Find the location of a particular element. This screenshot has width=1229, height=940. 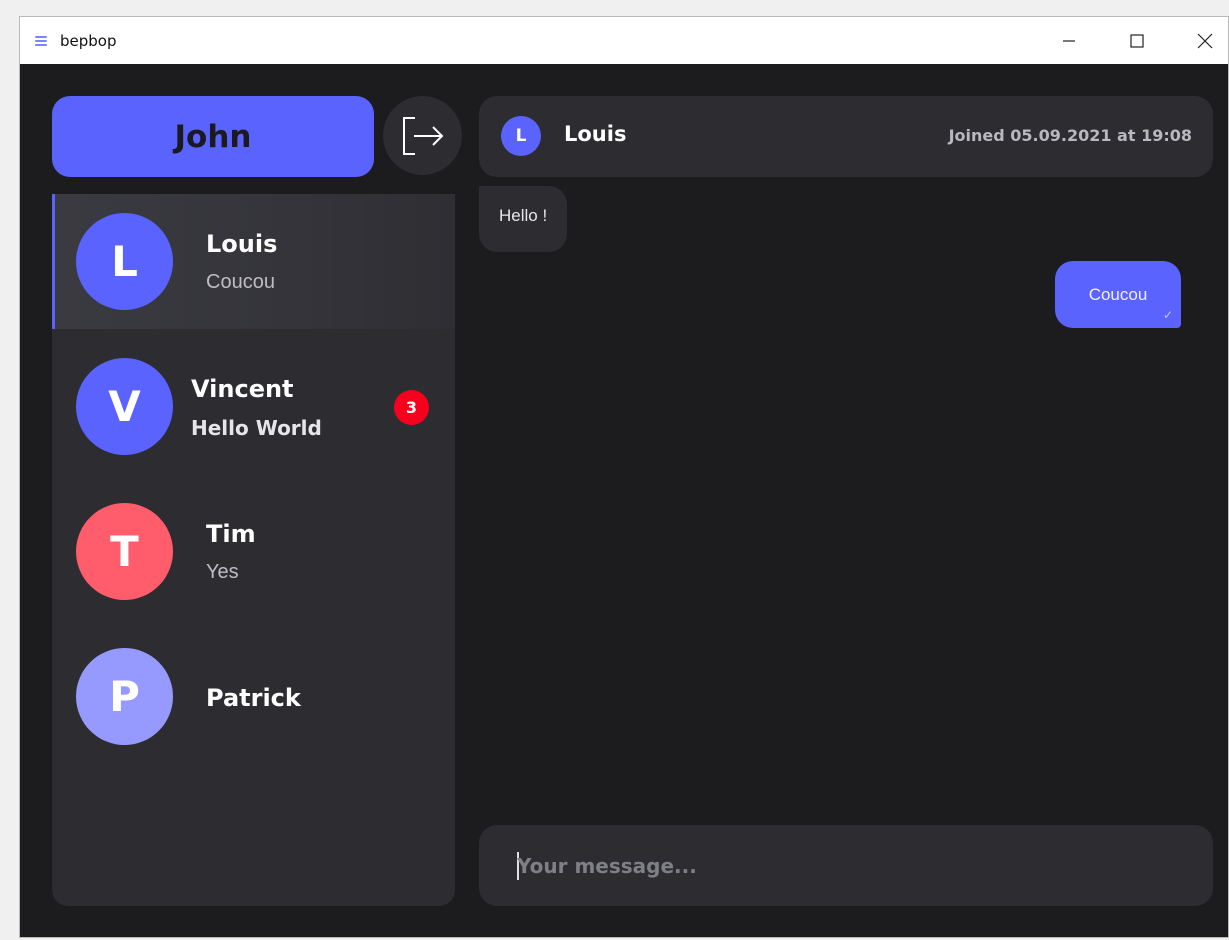

window-title: bepbop is located at coordinates (88, 40).